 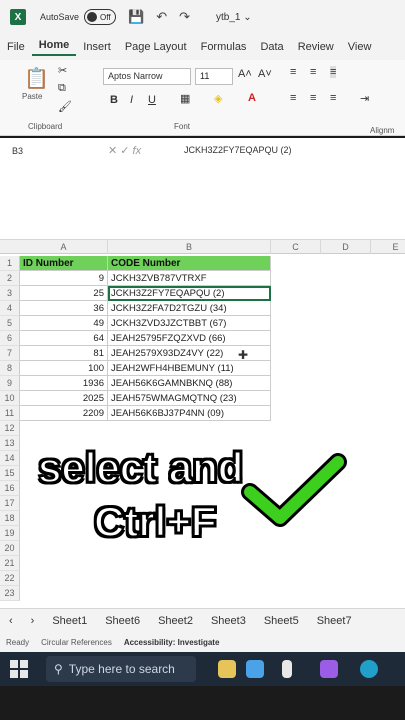 What do you see at coordinates (189, 338) in the screenshot?
I see `code-cell: JEAH25795FZQZXVD (66)` at bounding box center [189, 338].